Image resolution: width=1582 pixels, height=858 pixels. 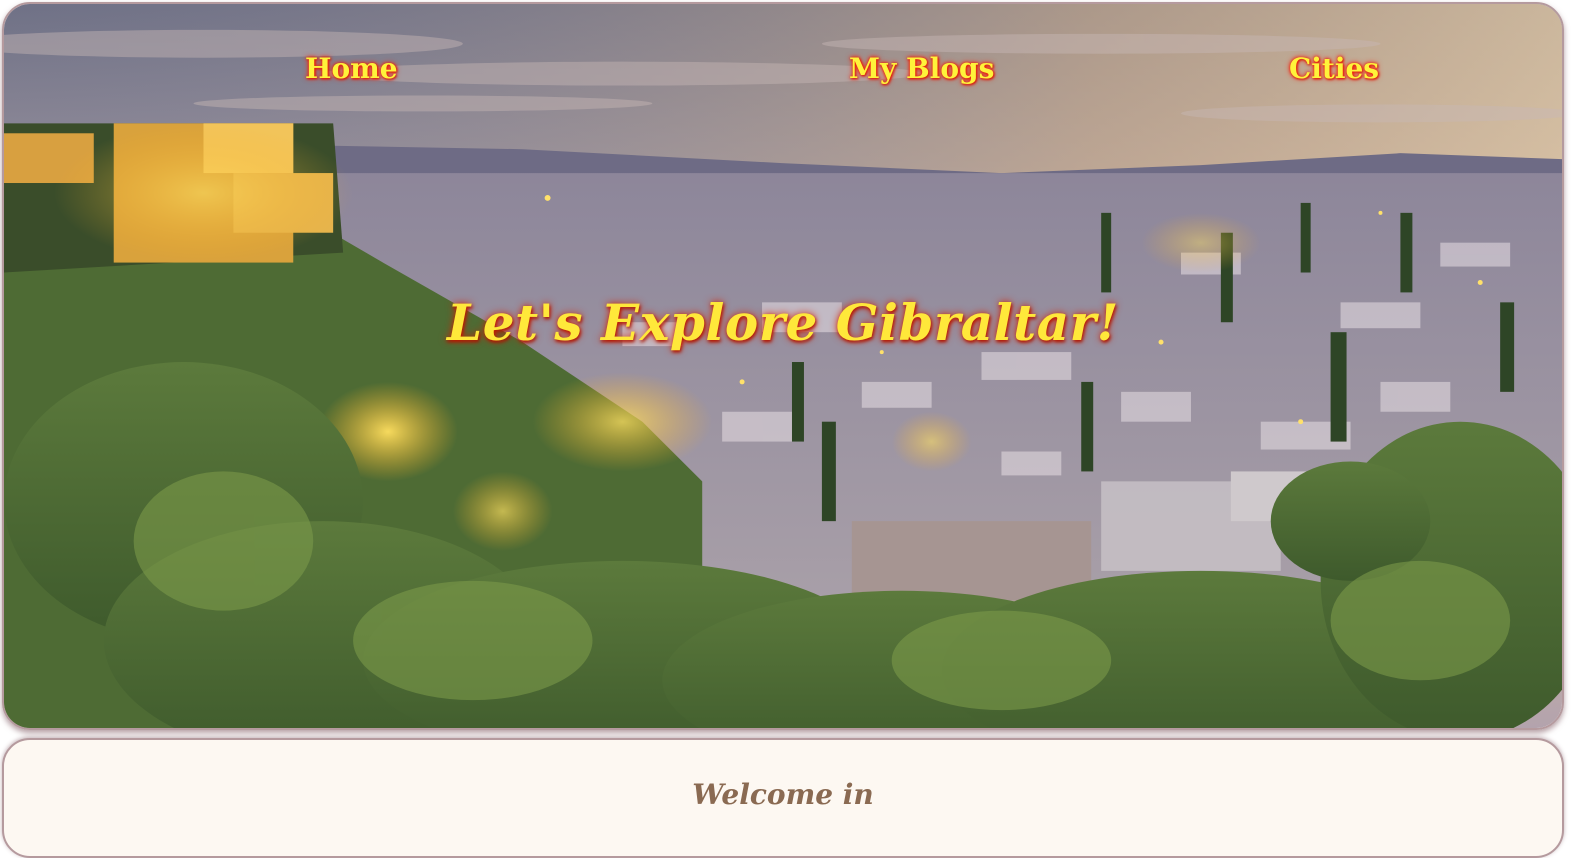 What do you see at coordinates (351, 68) in the screenshot?
I see `nav-link-home: Home` at bounding box center [351, 68].